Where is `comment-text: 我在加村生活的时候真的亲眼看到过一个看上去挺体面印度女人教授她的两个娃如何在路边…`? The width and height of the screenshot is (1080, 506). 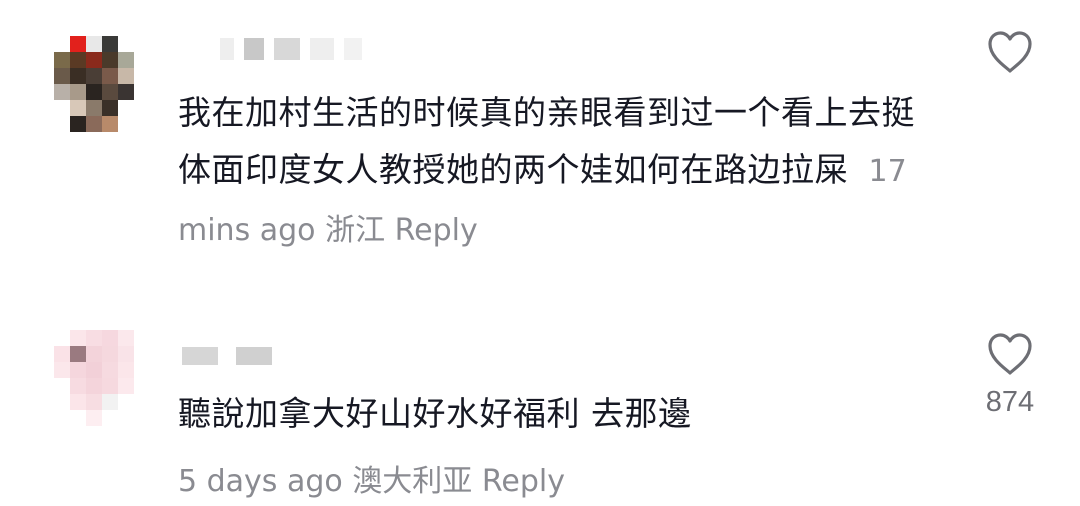
comment-text: 我在加村生活的时候真的亲眼看到过一个看上去挺体面印度女人教授她的两个娃如何在路边… is located at coordinates (546, 141).